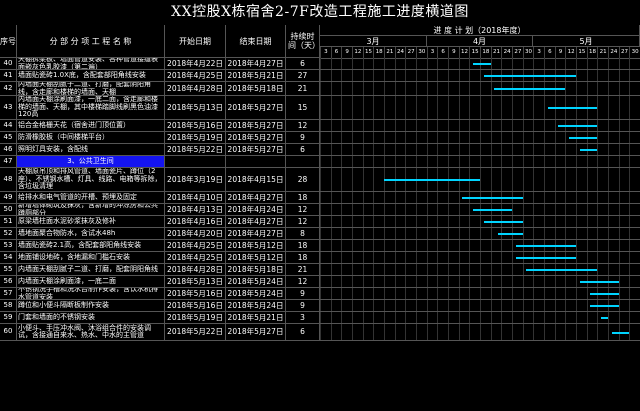  What do you see at coordinates (91, 138) in the screenshot?
I see `task-name: 防滑橡胶板（中间楼梯平台）` at bounding box center [91, 138].